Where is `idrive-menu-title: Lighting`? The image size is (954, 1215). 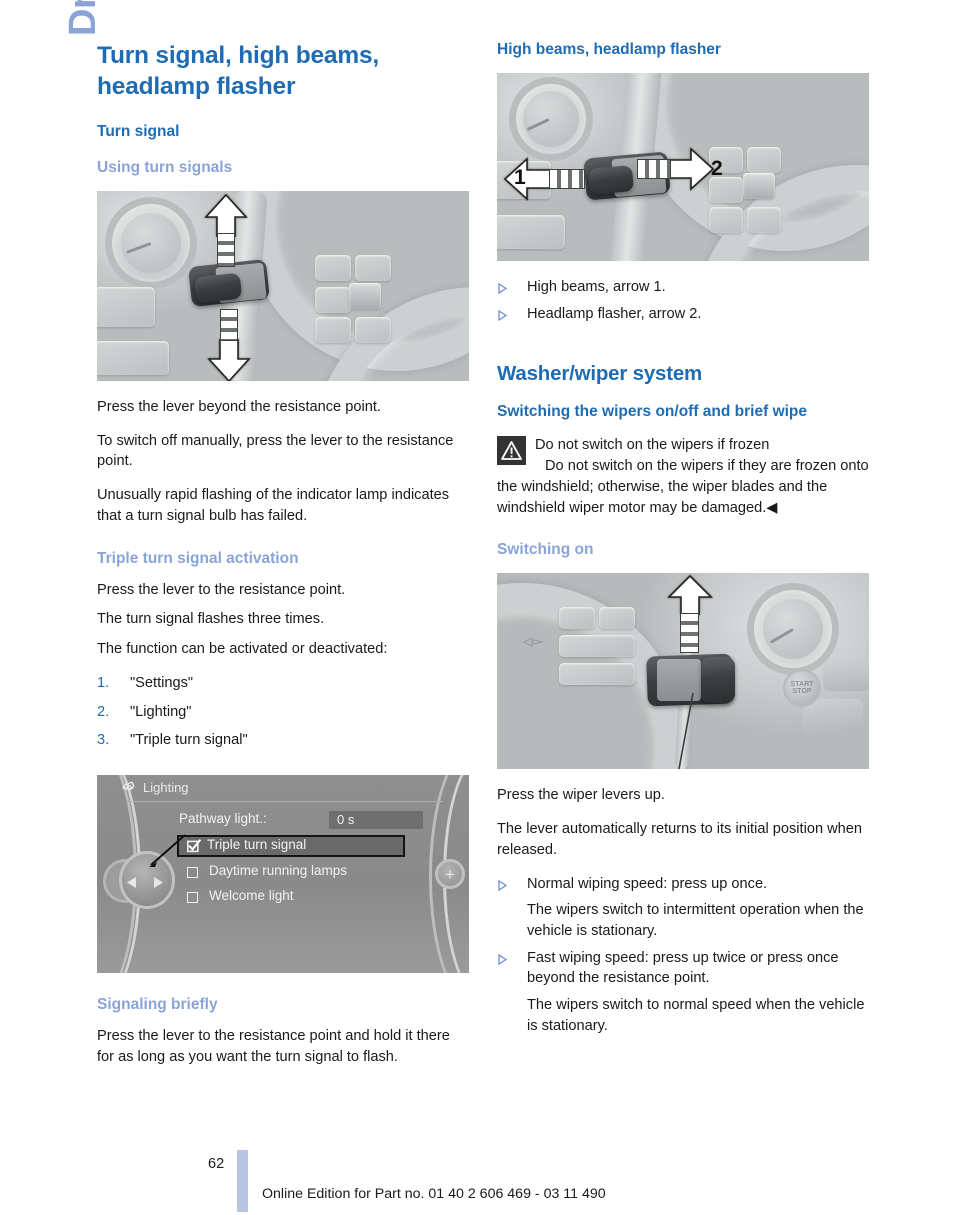 idrive-menu-title: Lighting is located at coordinates (166, 788).